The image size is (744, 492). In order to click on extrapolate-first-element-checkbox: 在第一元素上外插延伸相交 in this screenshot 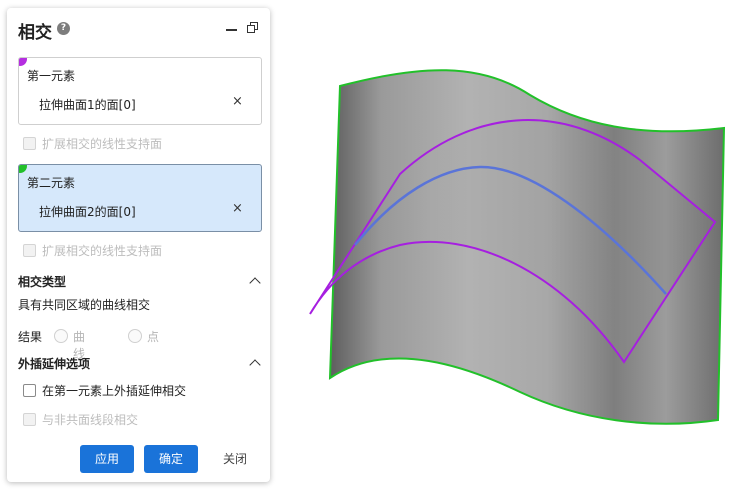, I will do `click(104, 390)`.